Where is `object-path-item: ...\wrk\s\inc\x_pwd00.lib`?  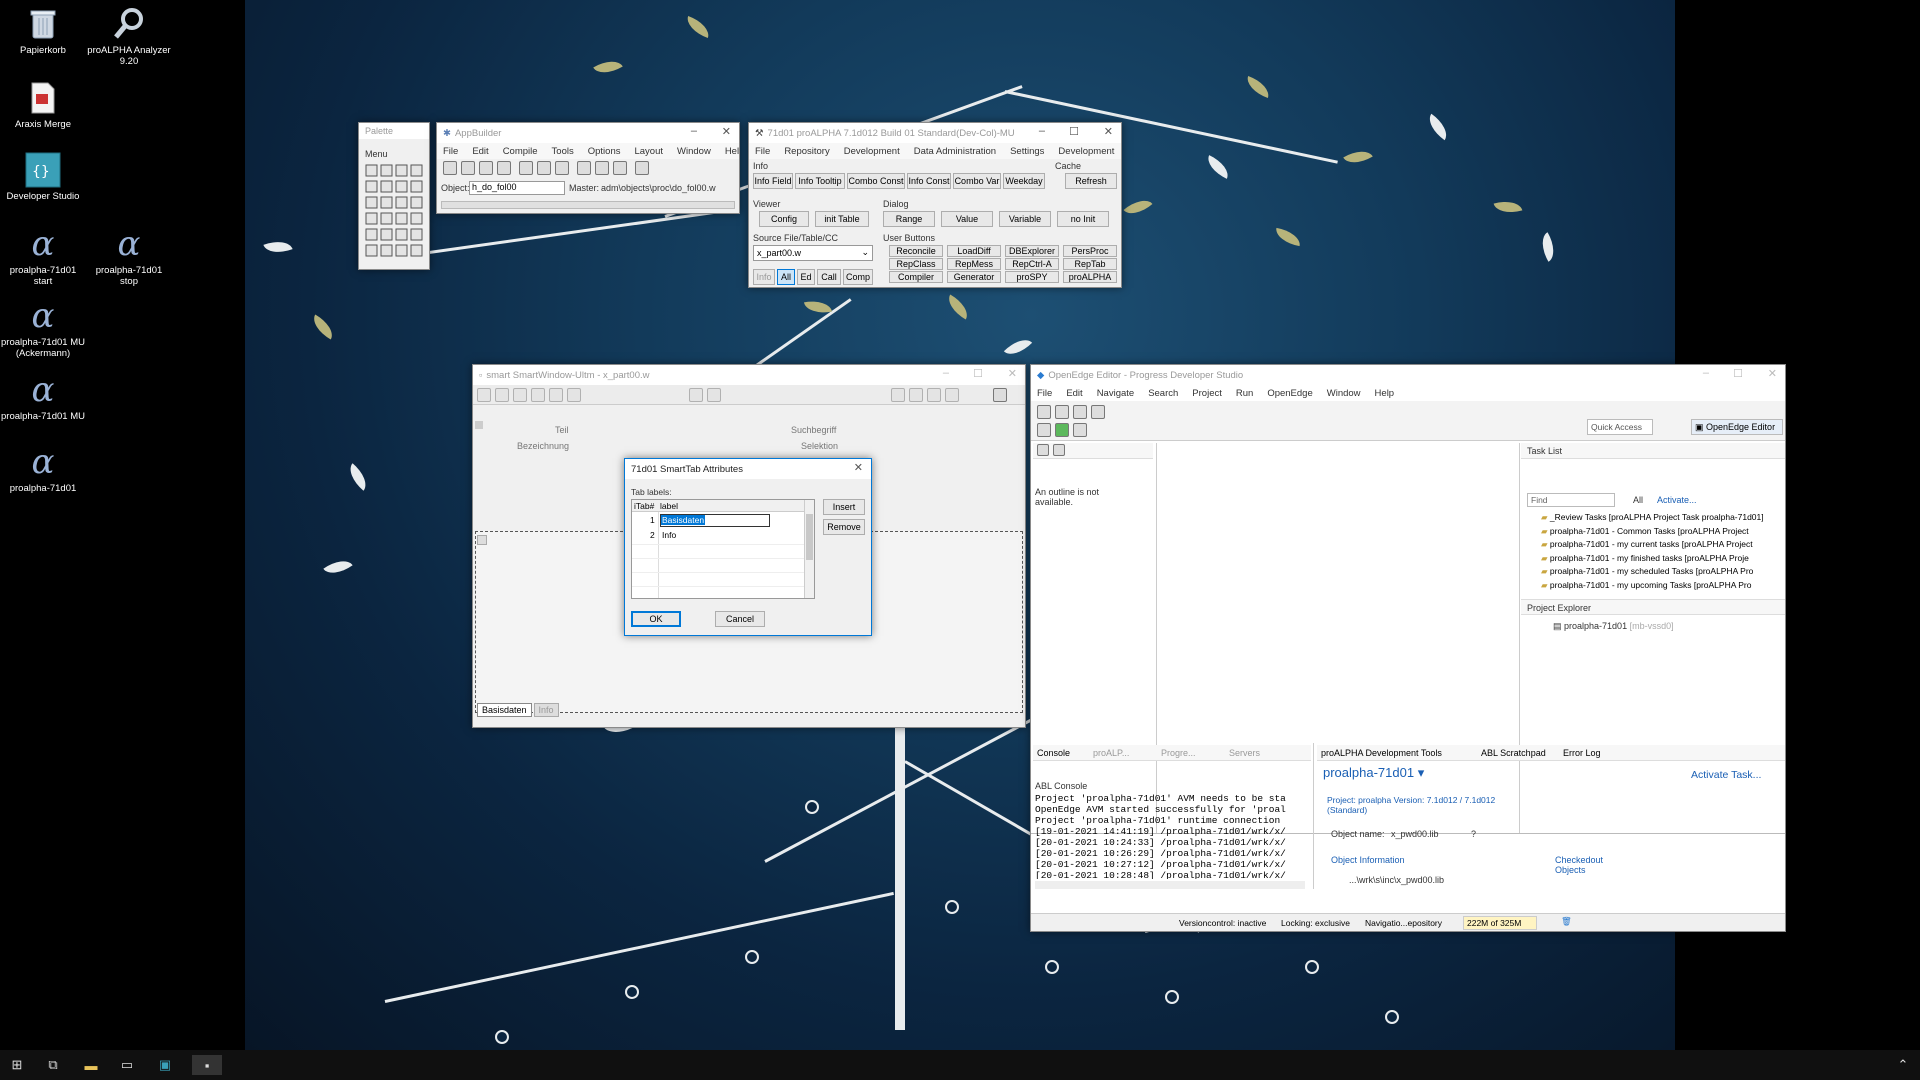 object-path-item: ...\wrk\s\inc\x_pwd00.lib is located at coordinates (1396, 880).